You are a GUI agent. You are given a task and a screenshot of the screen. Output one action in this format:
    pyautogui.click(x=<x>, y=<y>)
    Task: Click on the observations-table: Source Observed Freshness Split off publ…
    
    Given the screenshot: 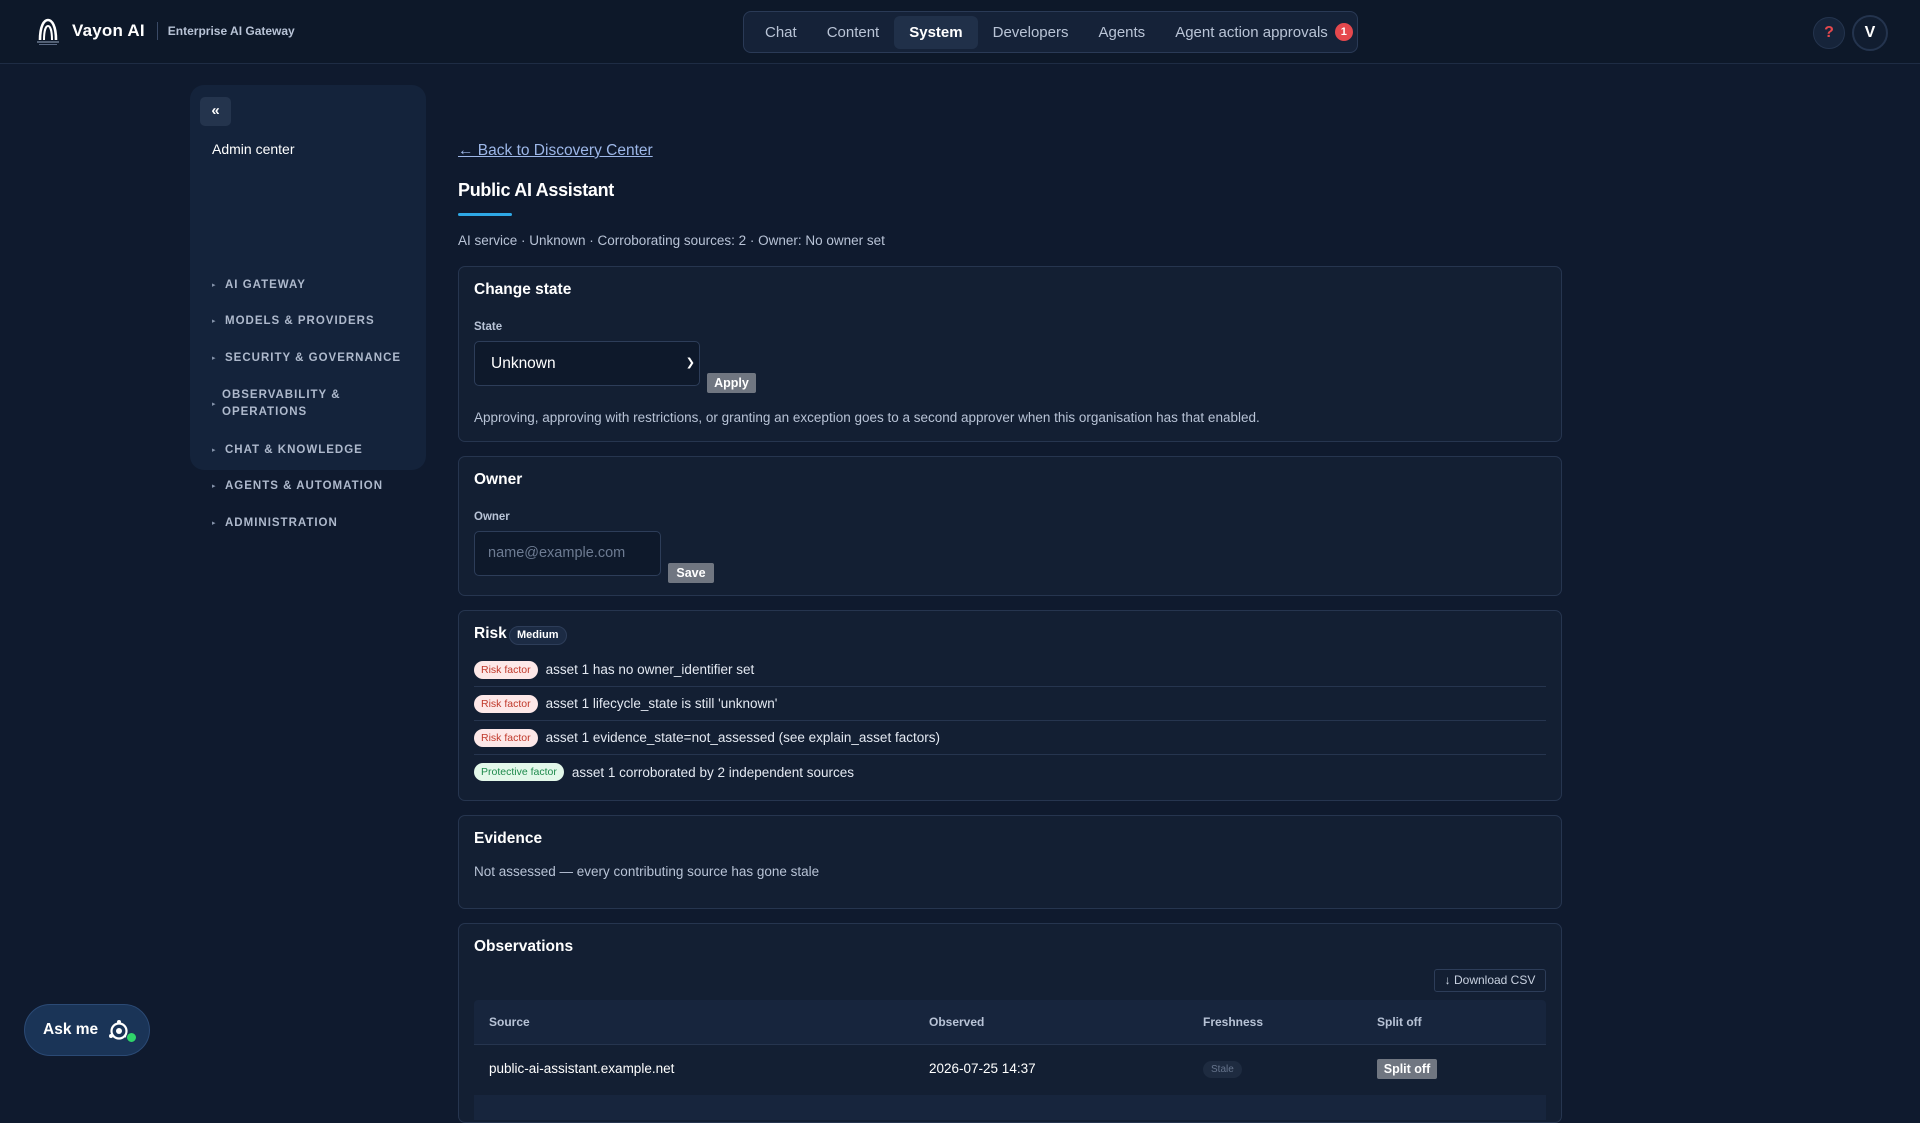 What is the action you would take?
    pyautogui.click(x=1010, y=1060)
    